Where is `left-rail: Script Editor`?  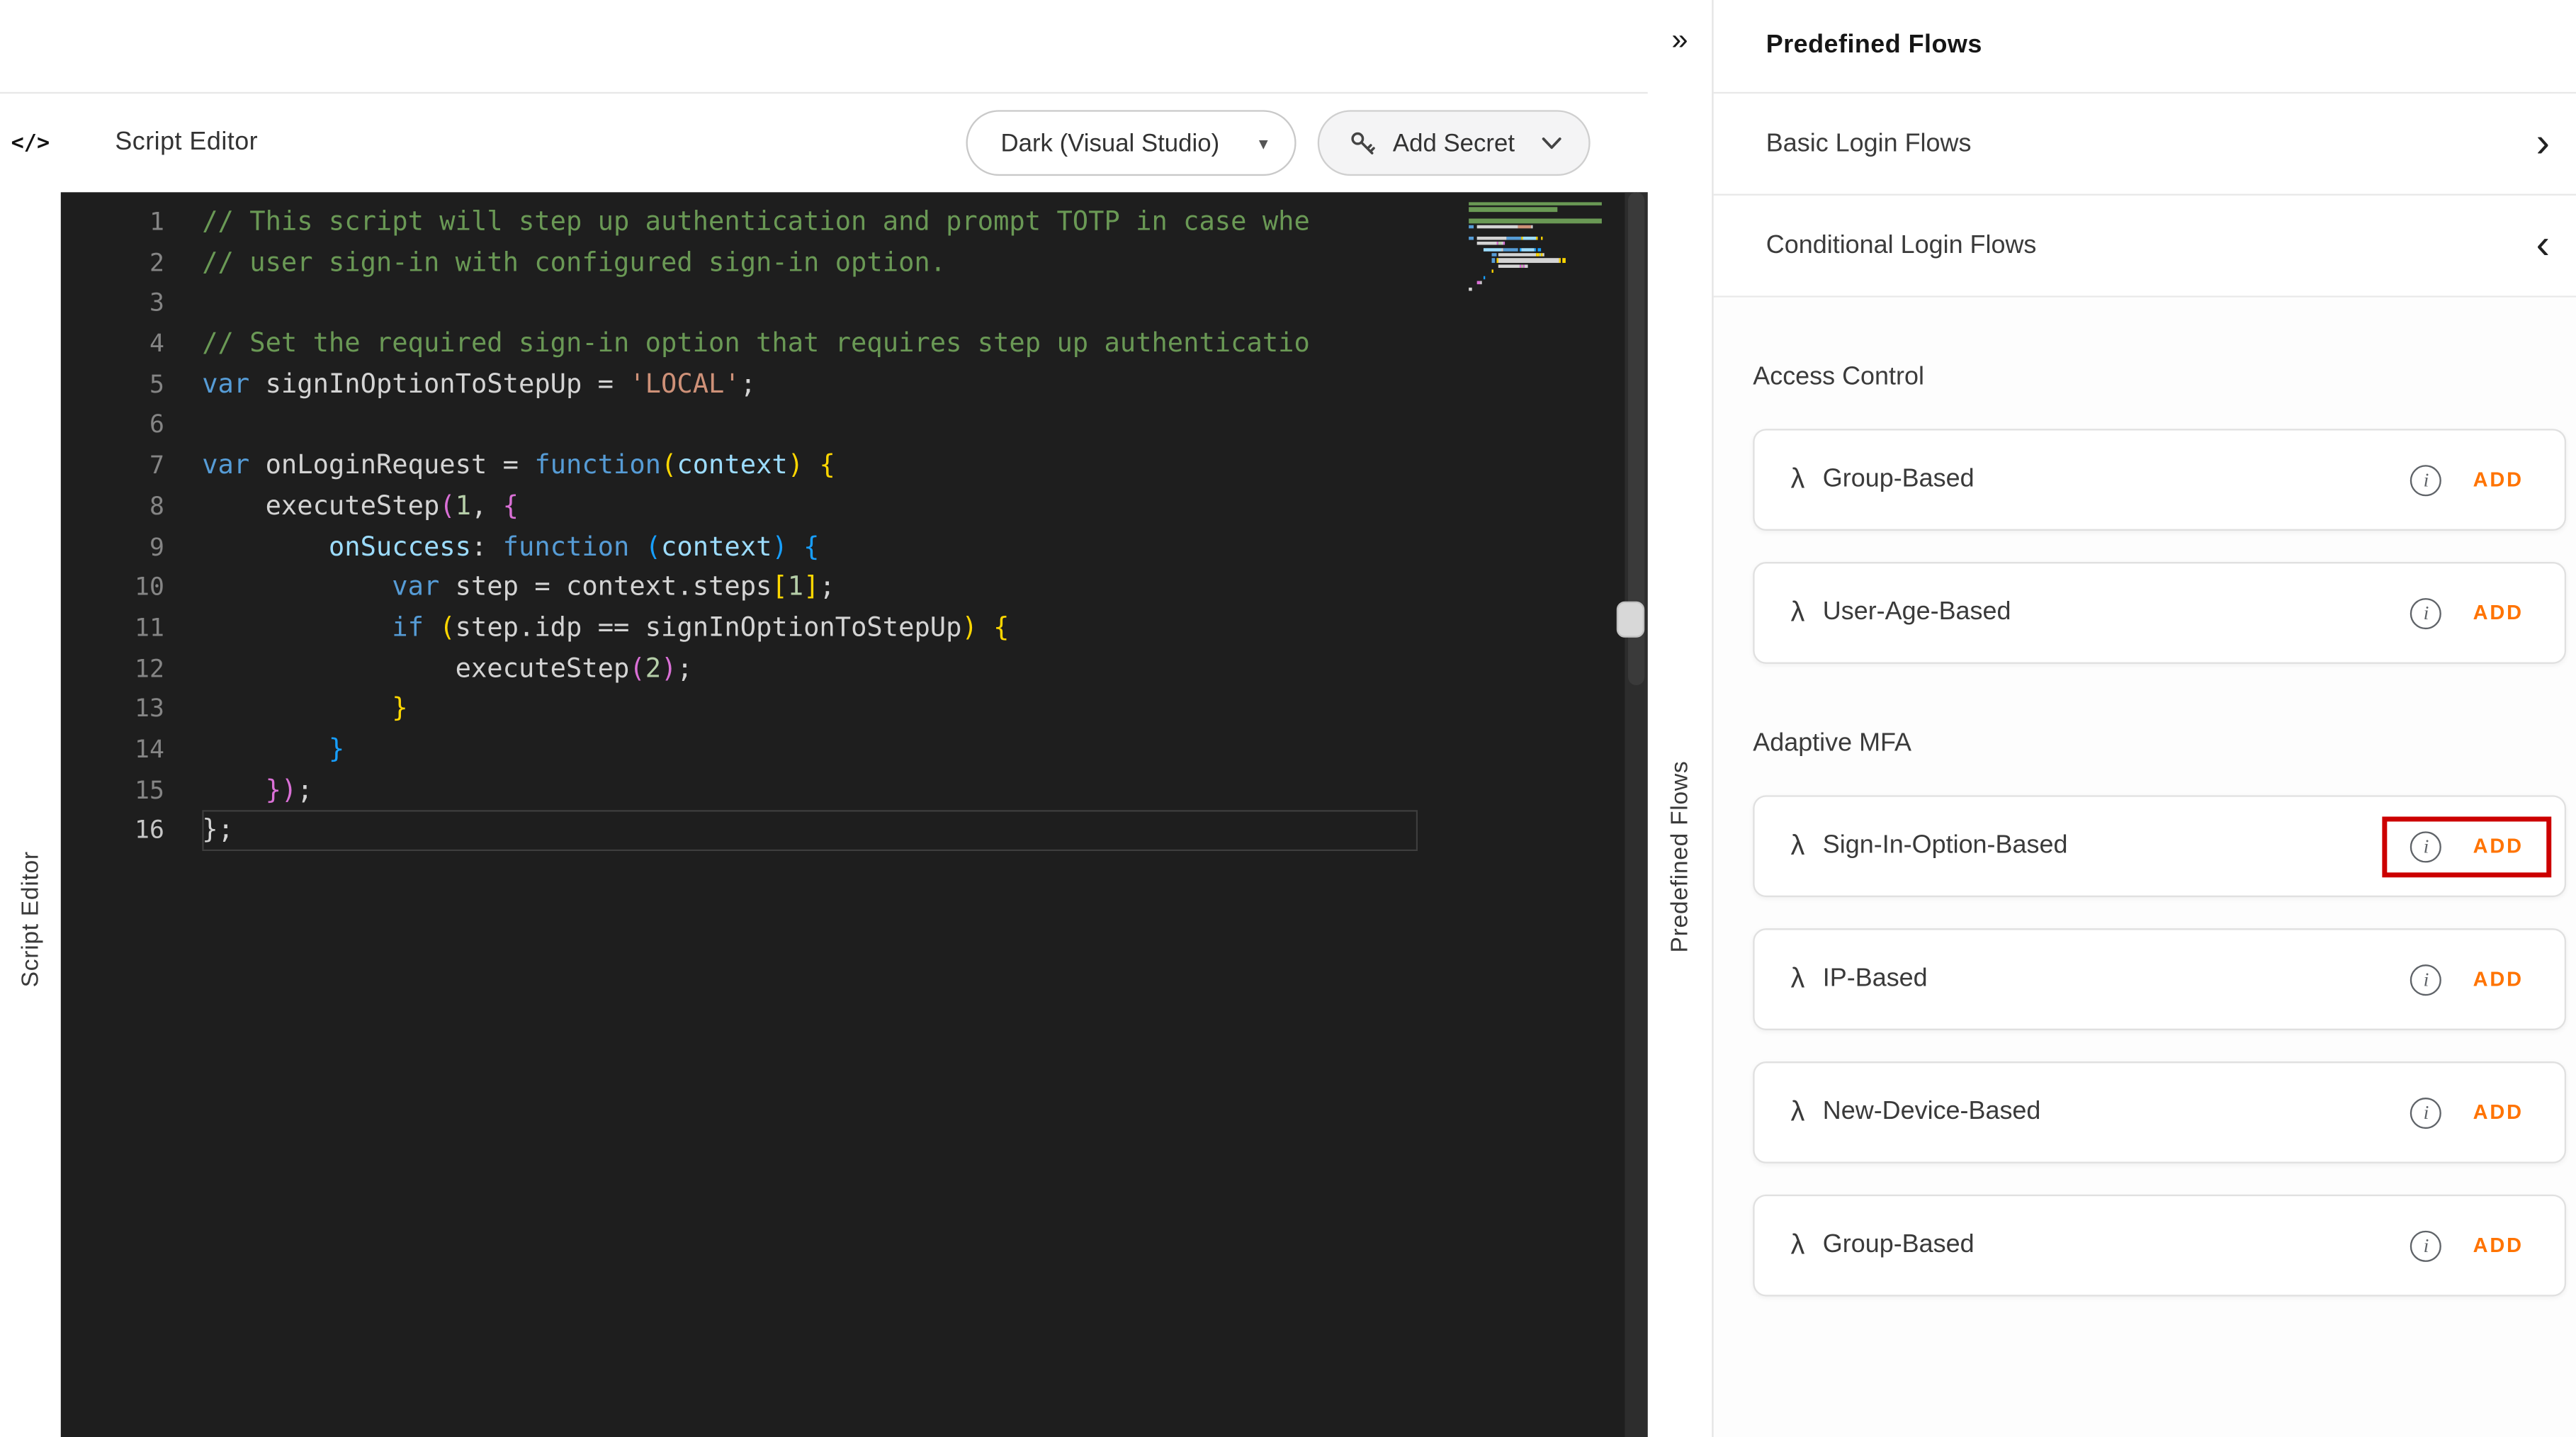 left-rail: Script Editor is located at coordinates (30, 814).